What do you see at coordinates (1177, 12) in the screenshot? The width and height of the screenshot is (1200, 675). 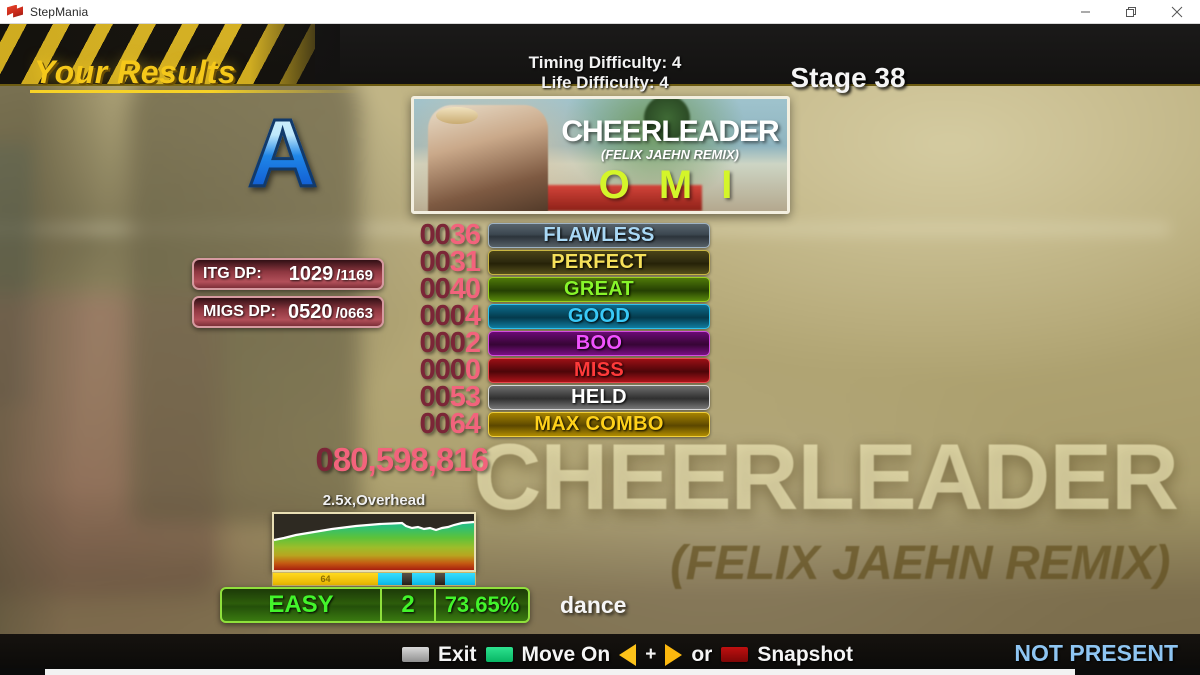 I see `close-icon` at bounding box center [1177, 12].